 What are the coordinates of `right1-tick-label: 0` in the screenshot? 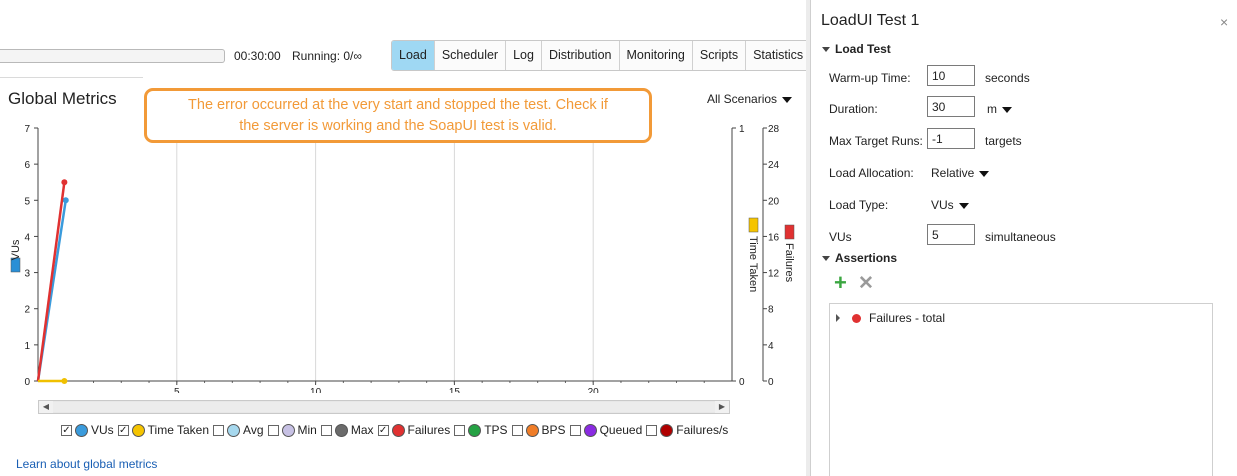 It's located at (742, 382).